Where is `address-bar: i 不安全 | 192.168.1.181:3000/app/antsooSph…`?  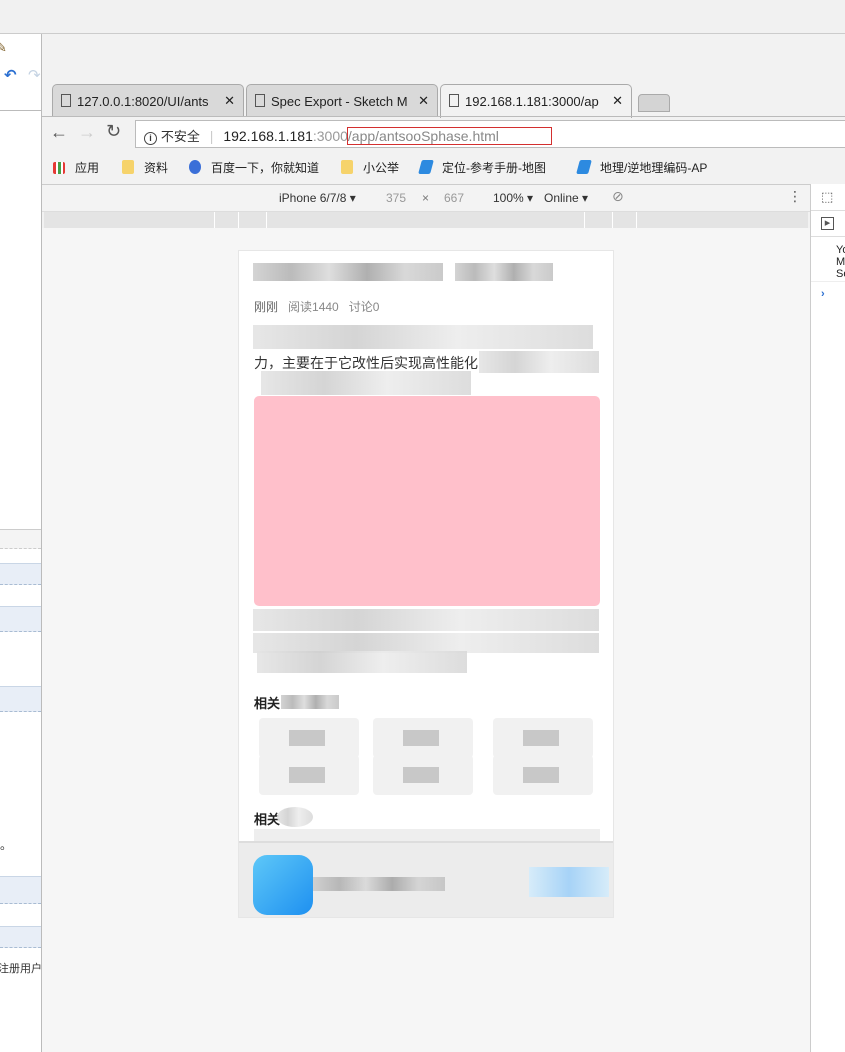
address-bar: i 不安全 | 192.168.1.181:3000/app/antsooSph… is located at coordinates (490, 134).